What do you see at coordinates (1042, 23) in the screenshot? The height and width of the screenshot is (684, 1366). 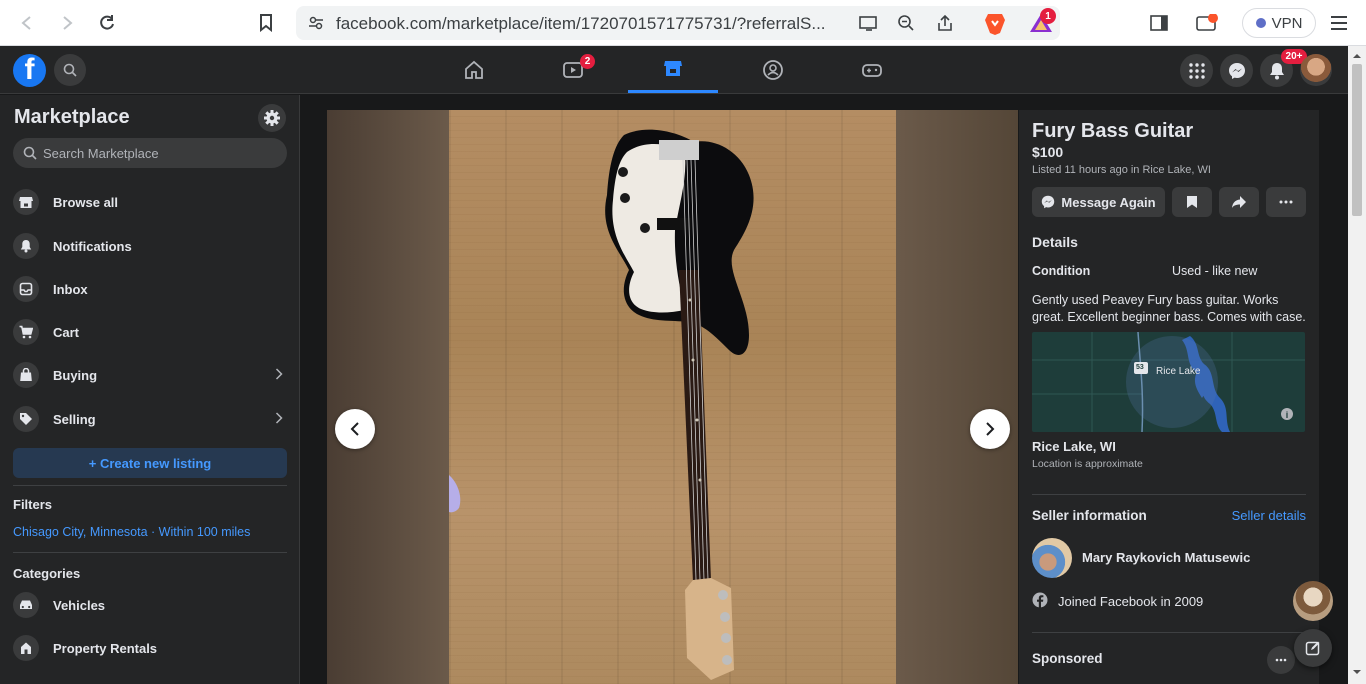 I see `brave-rewards-icon: 1` at bounding box center [1042, 23].